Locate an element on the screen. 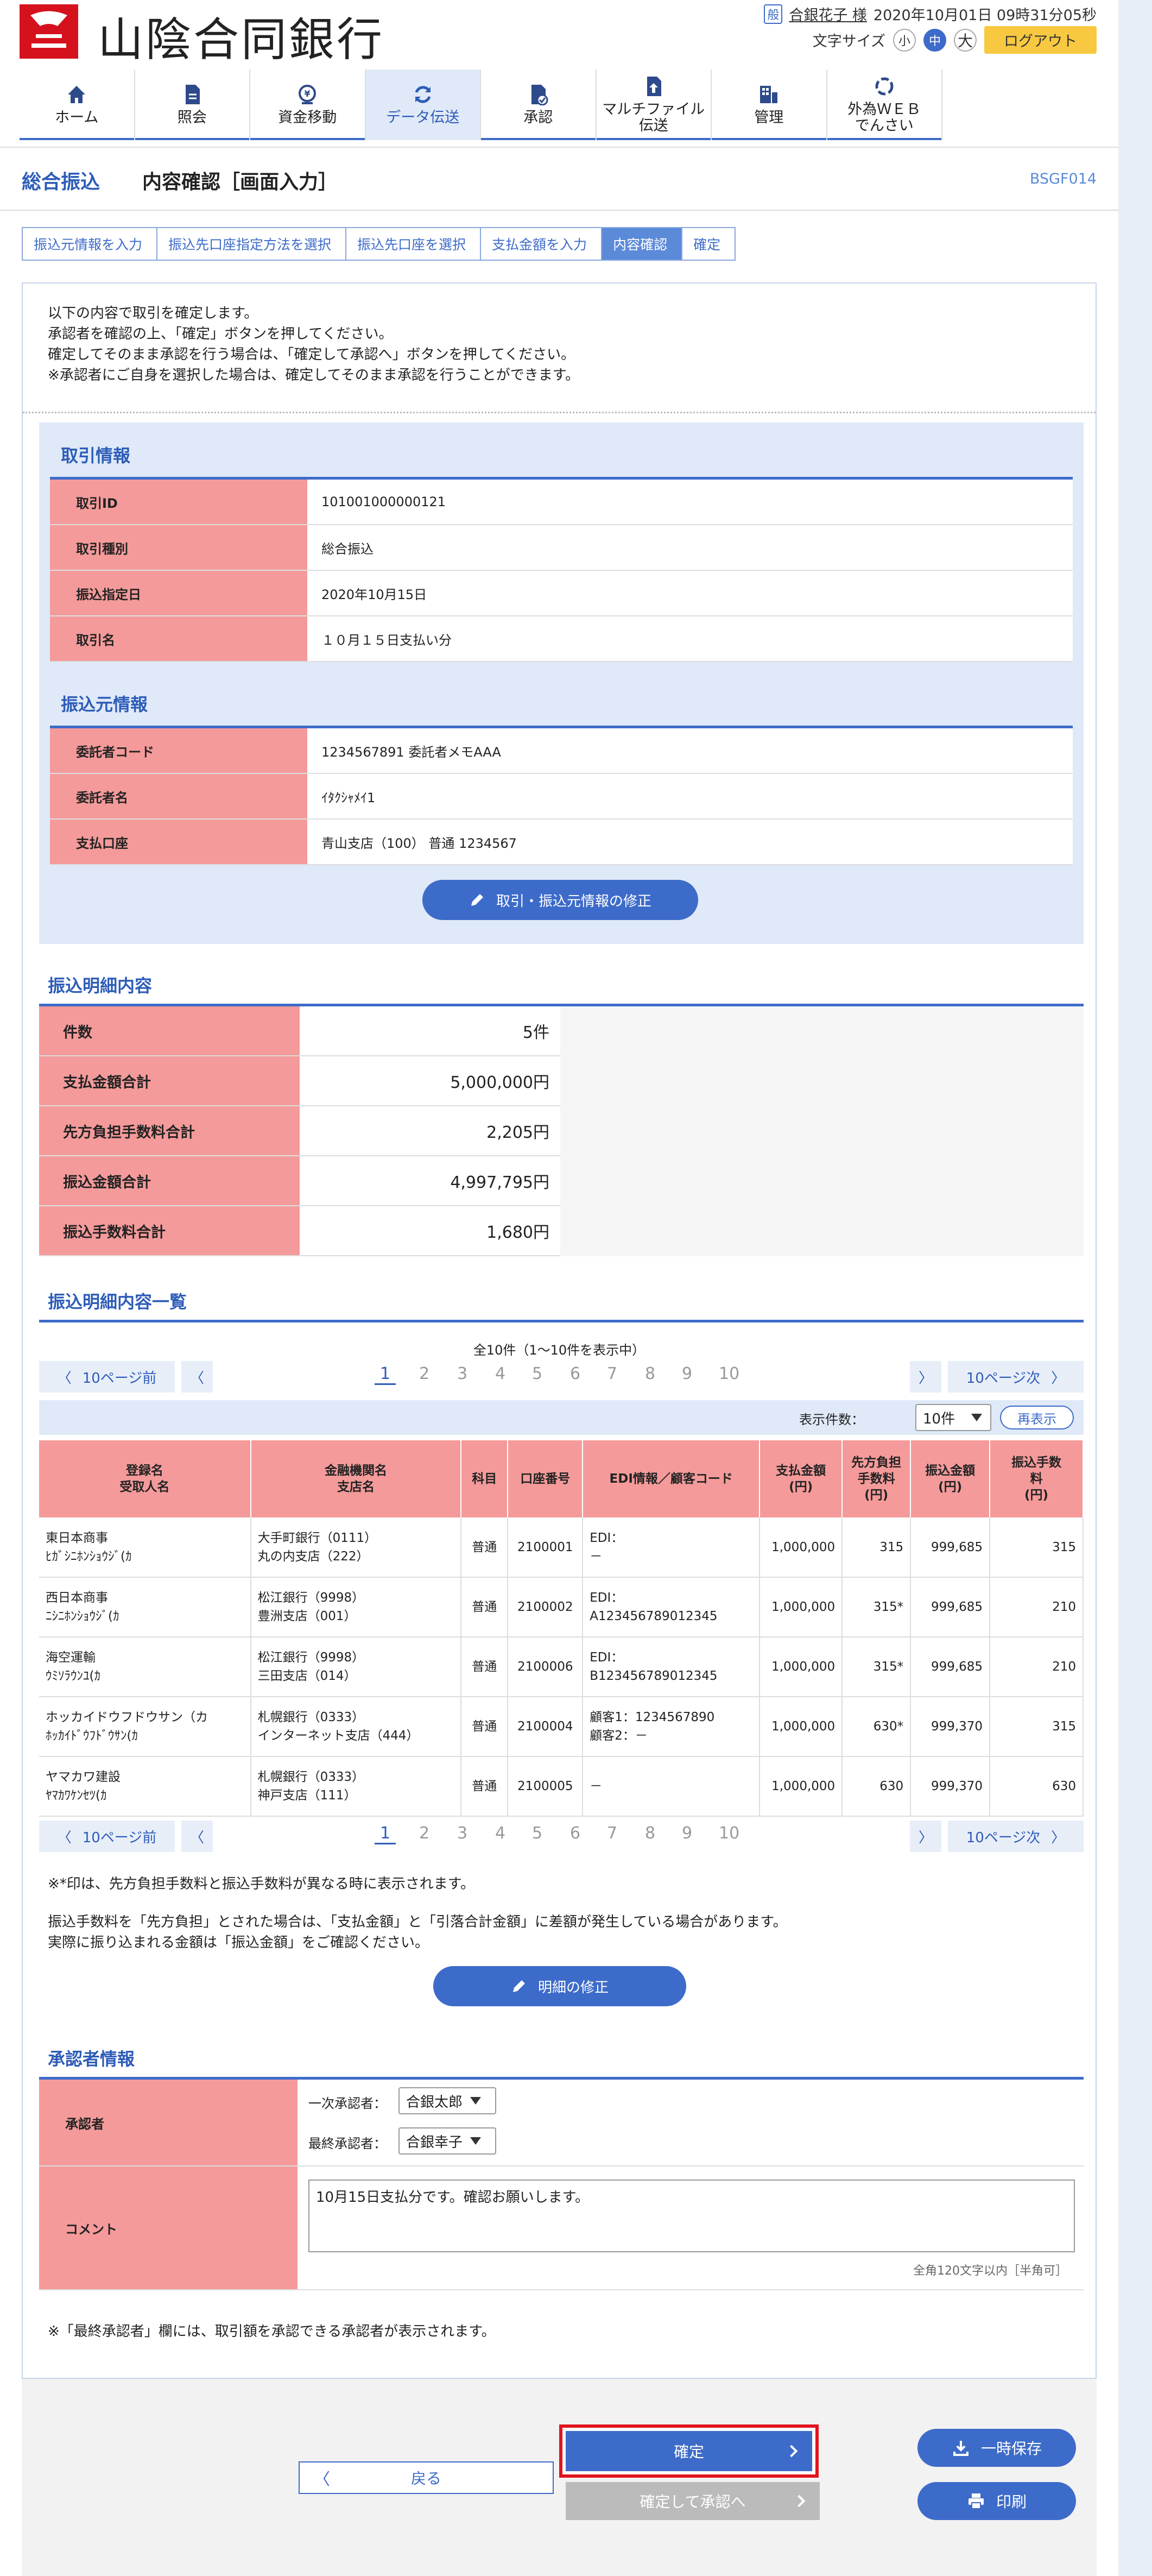  summary-spacer is located at coordinates (822, 1131).